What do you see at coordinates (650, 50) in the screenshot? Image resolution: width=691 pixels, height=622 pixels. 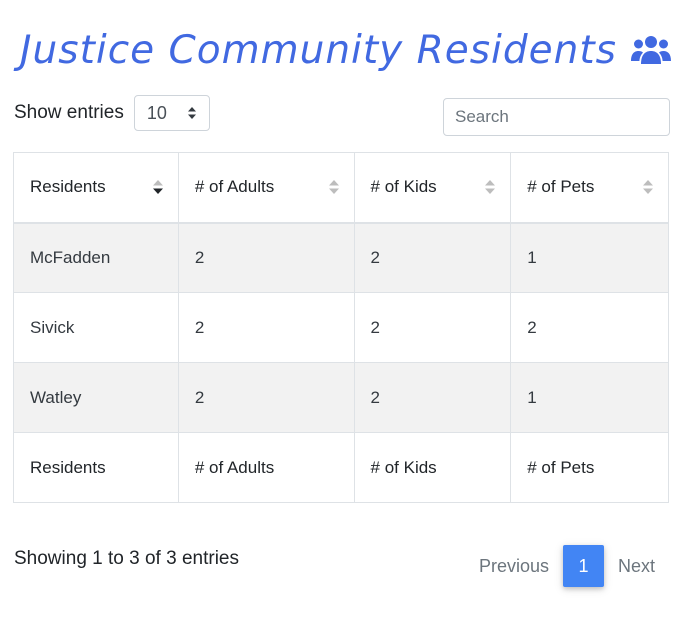 I see `users-icon` at bounding box center [650, 50].